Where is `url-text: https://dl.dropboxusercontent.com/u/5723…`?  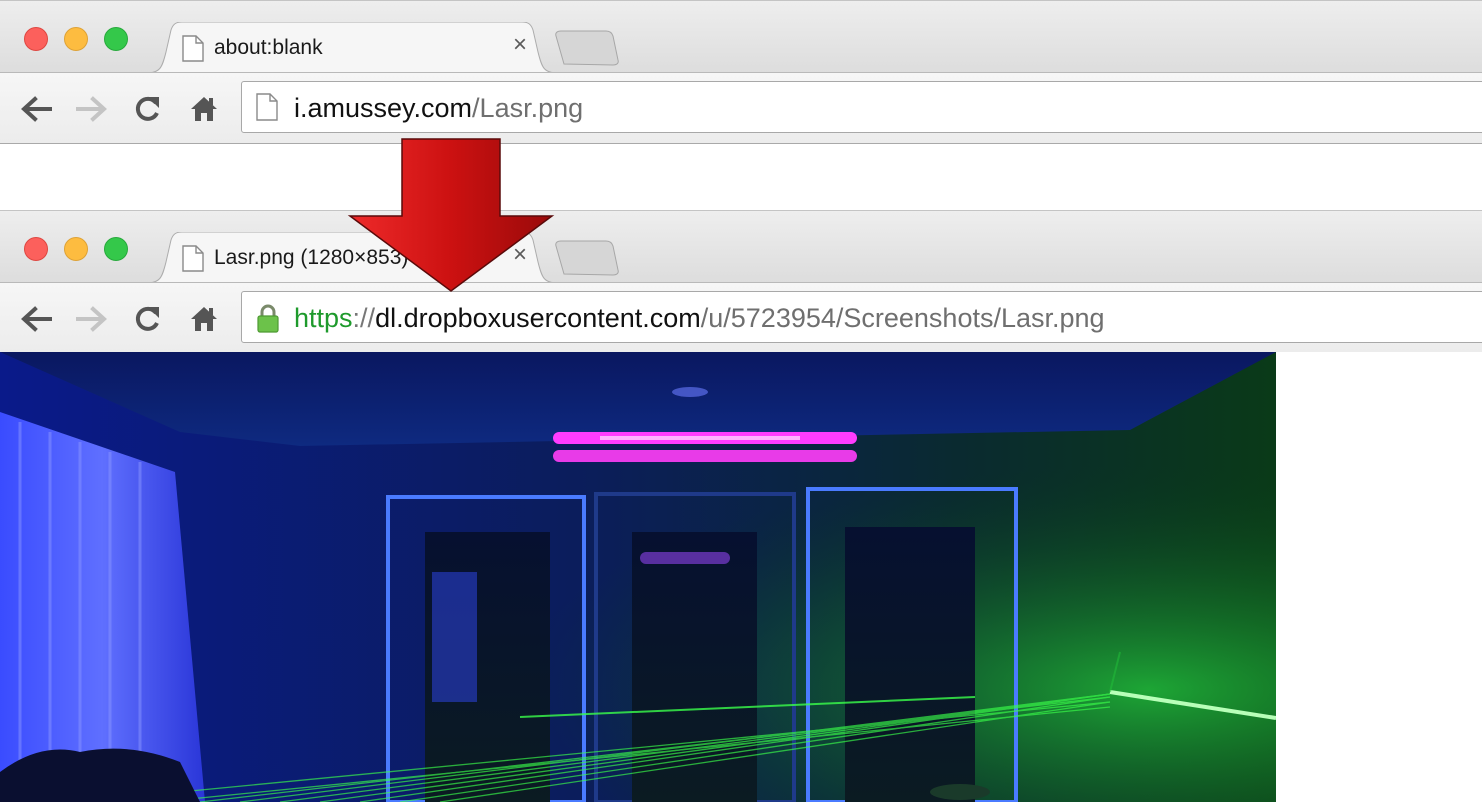
url-text: https://dl.dropboxusercontent.com/u/5723… is located at coordinates (699, 318).